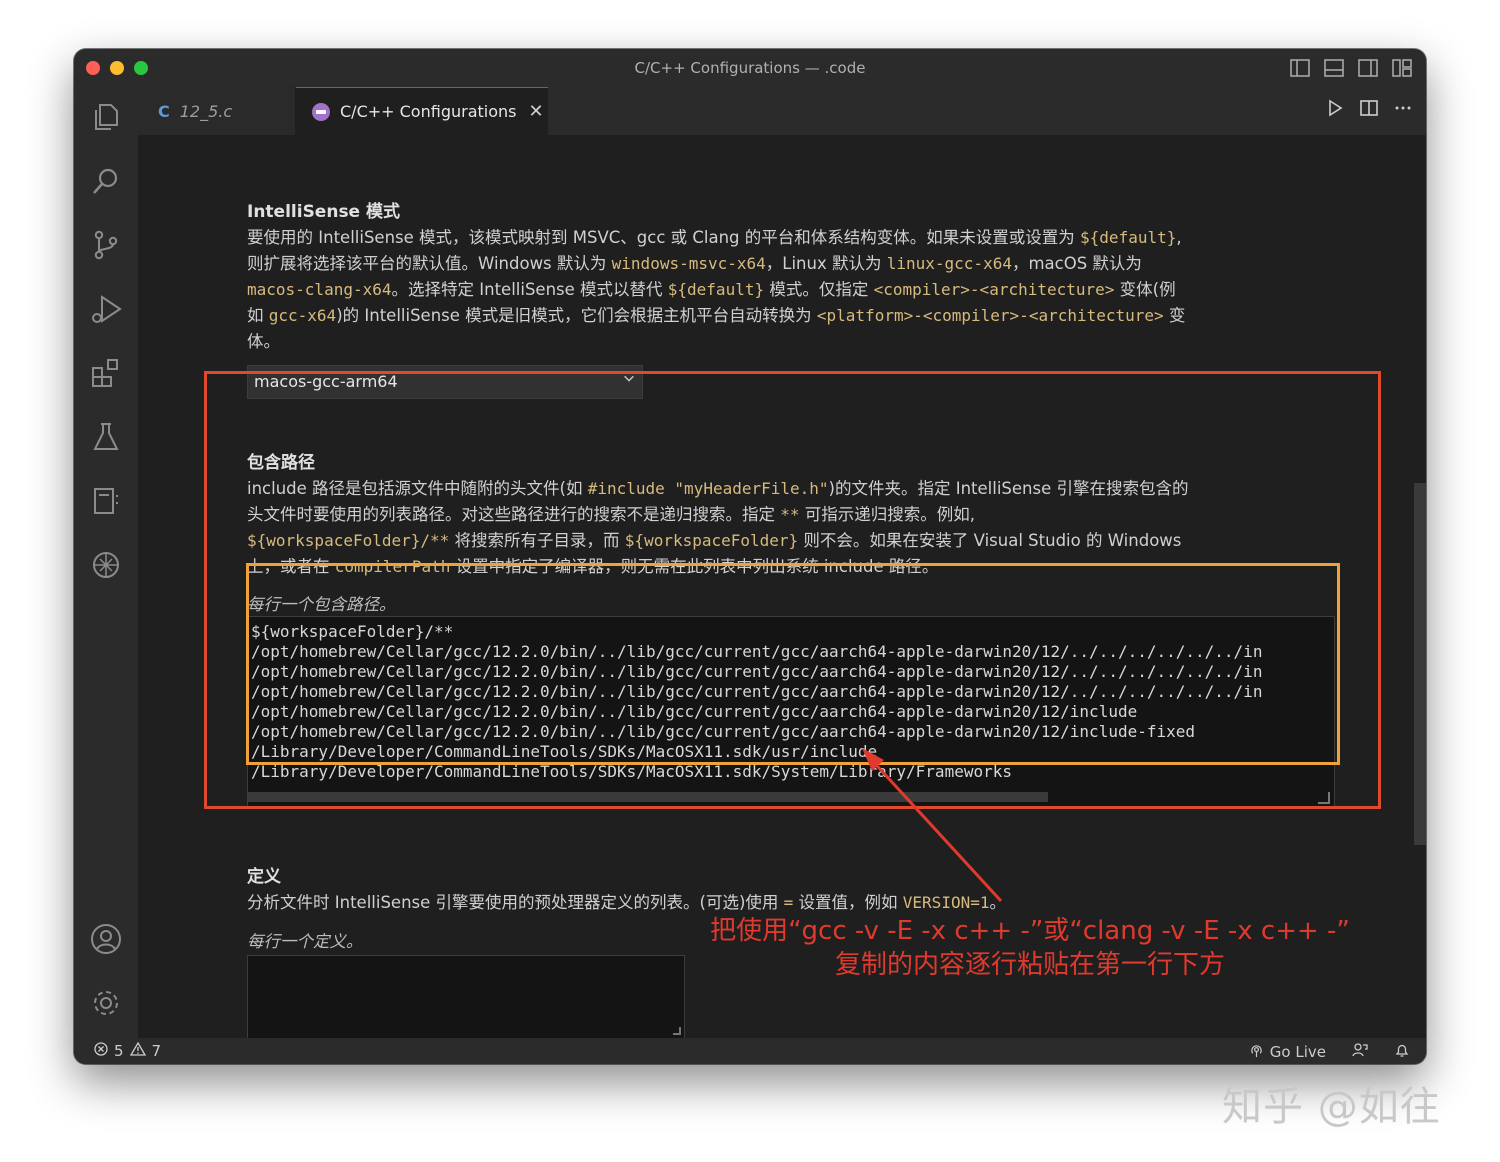 Image resolution: width=1500 pixels, height=1162 pixels. I want to click on go-live-button: Go Live, so click(1287, 1052).